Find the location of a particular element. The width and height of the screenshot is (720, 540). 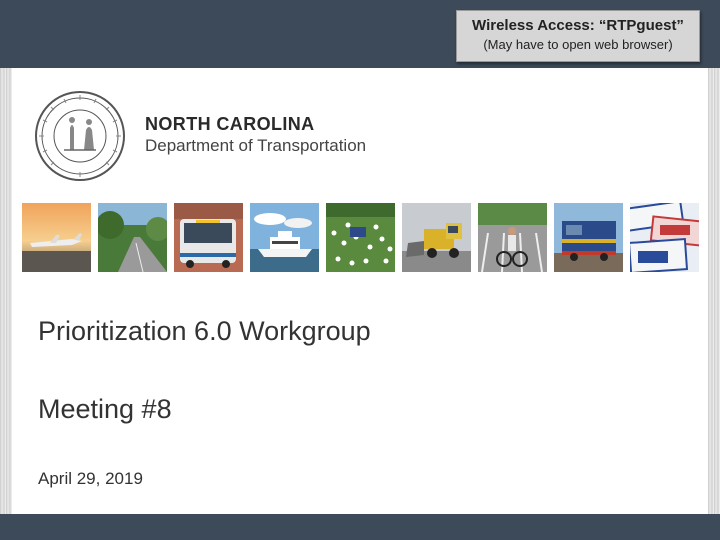

photo-road is located at coordinates (132, 237).